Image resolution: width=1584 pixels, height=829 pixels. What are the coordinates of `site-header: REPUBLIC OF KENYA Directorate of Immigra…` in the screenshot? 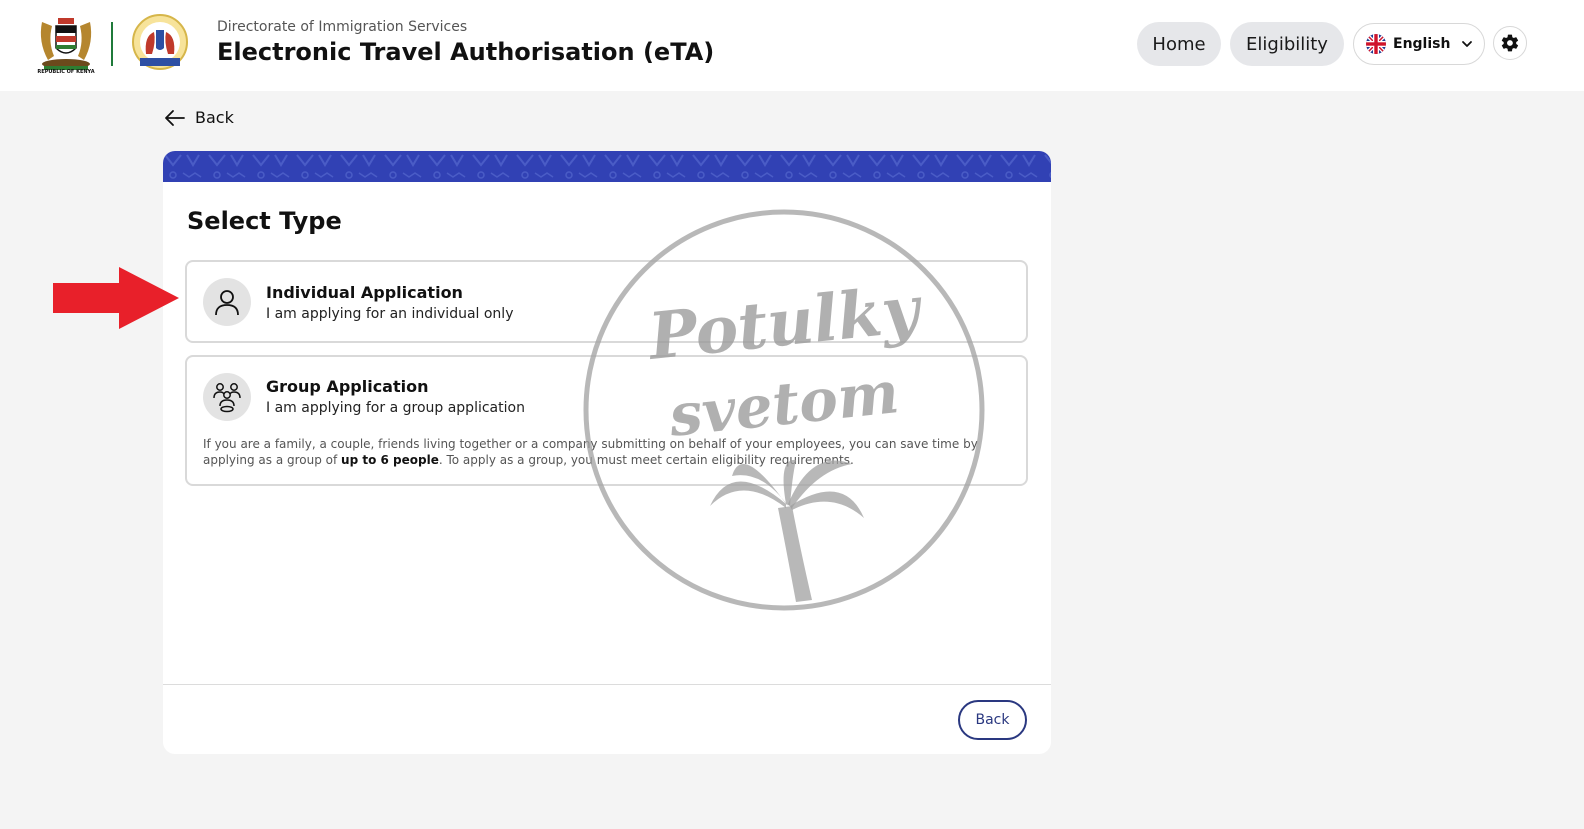 It's located at (792, 45).